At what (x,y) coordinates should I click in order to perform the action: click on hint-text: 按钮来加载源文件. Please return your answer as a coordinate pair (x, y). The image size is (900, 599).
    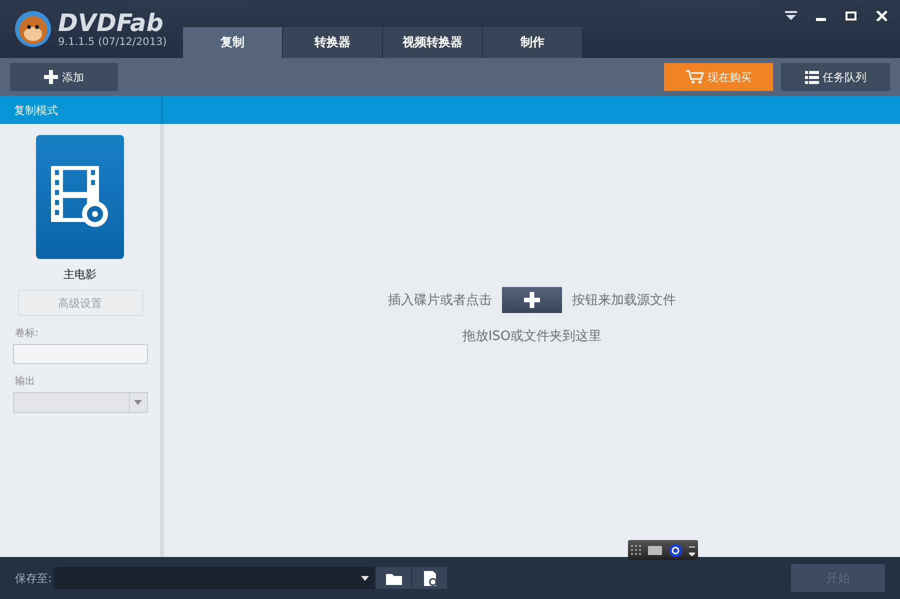
    Looking at the image, I should click on (624, 300).